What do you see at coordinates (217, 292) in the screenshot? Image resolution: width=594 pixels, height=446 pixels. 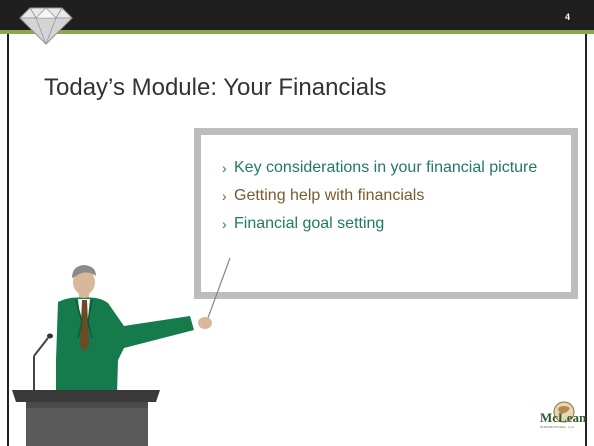 I see `pointer-stick` at bounding box center [217, 292].